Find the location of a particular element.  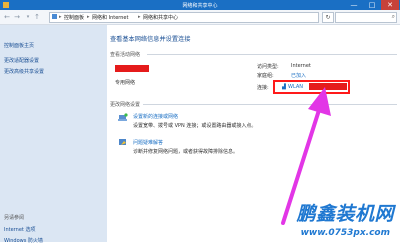

network-type-label: 专用网络 is located at coordinates (125, 83).